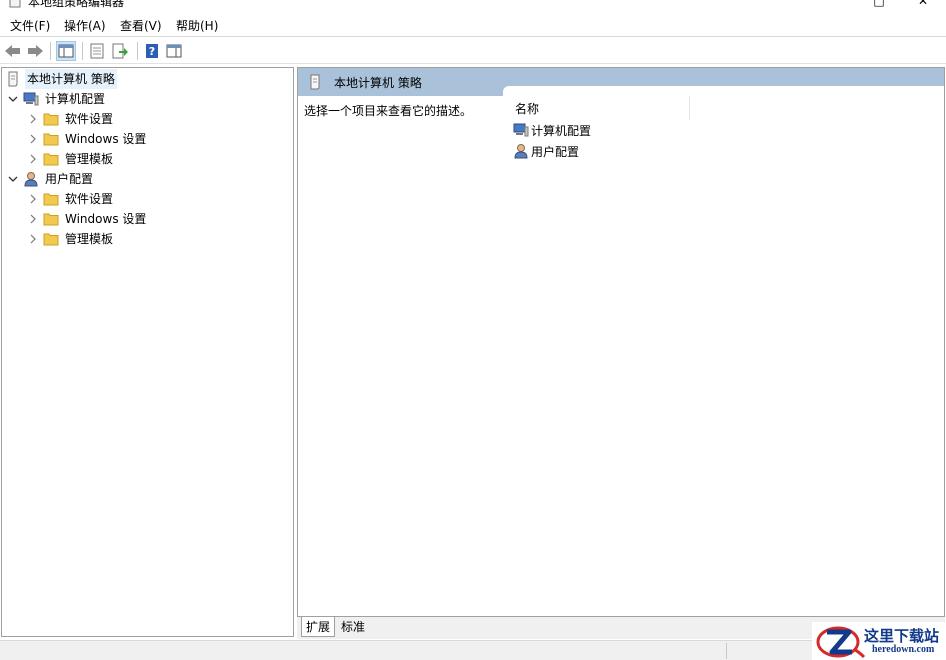  What do you see at coordinates (85, 26) in the screenshot?
I see `menu-action: 操作(A)` at bounding box center [85, 26].